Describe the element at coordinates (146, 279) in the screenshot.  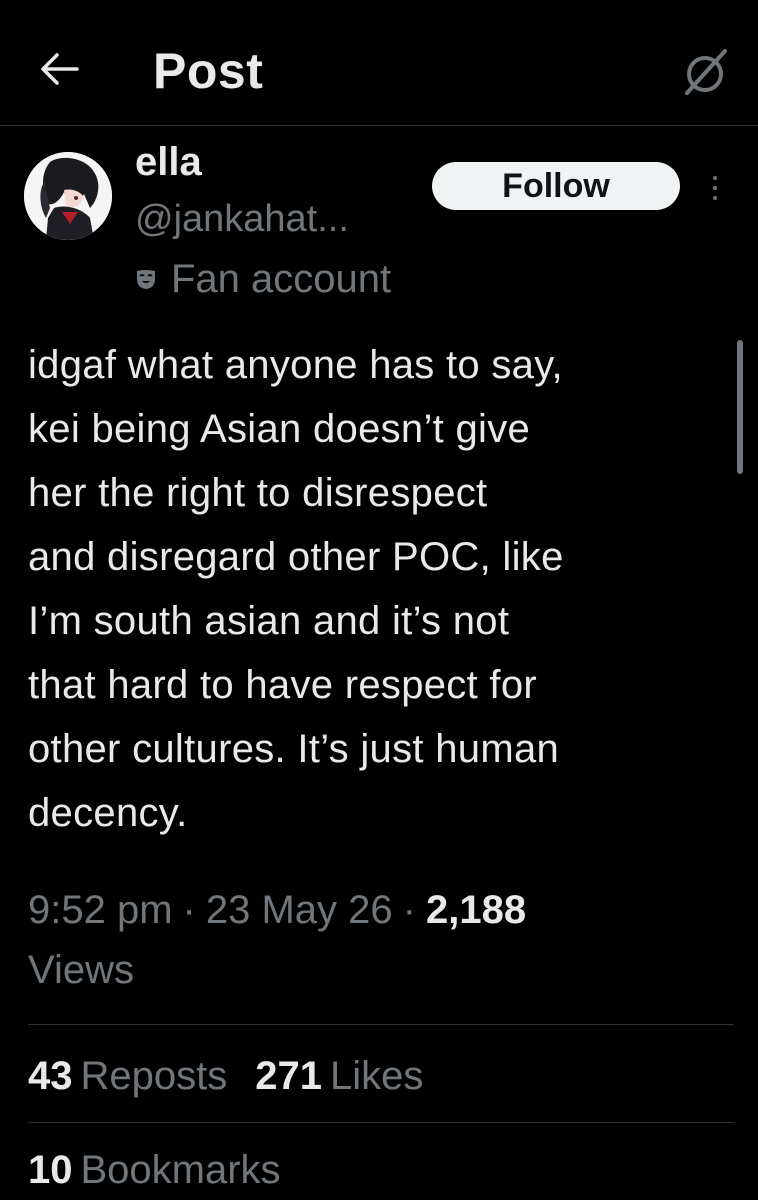
I see `theater-mask-icon` at that location.